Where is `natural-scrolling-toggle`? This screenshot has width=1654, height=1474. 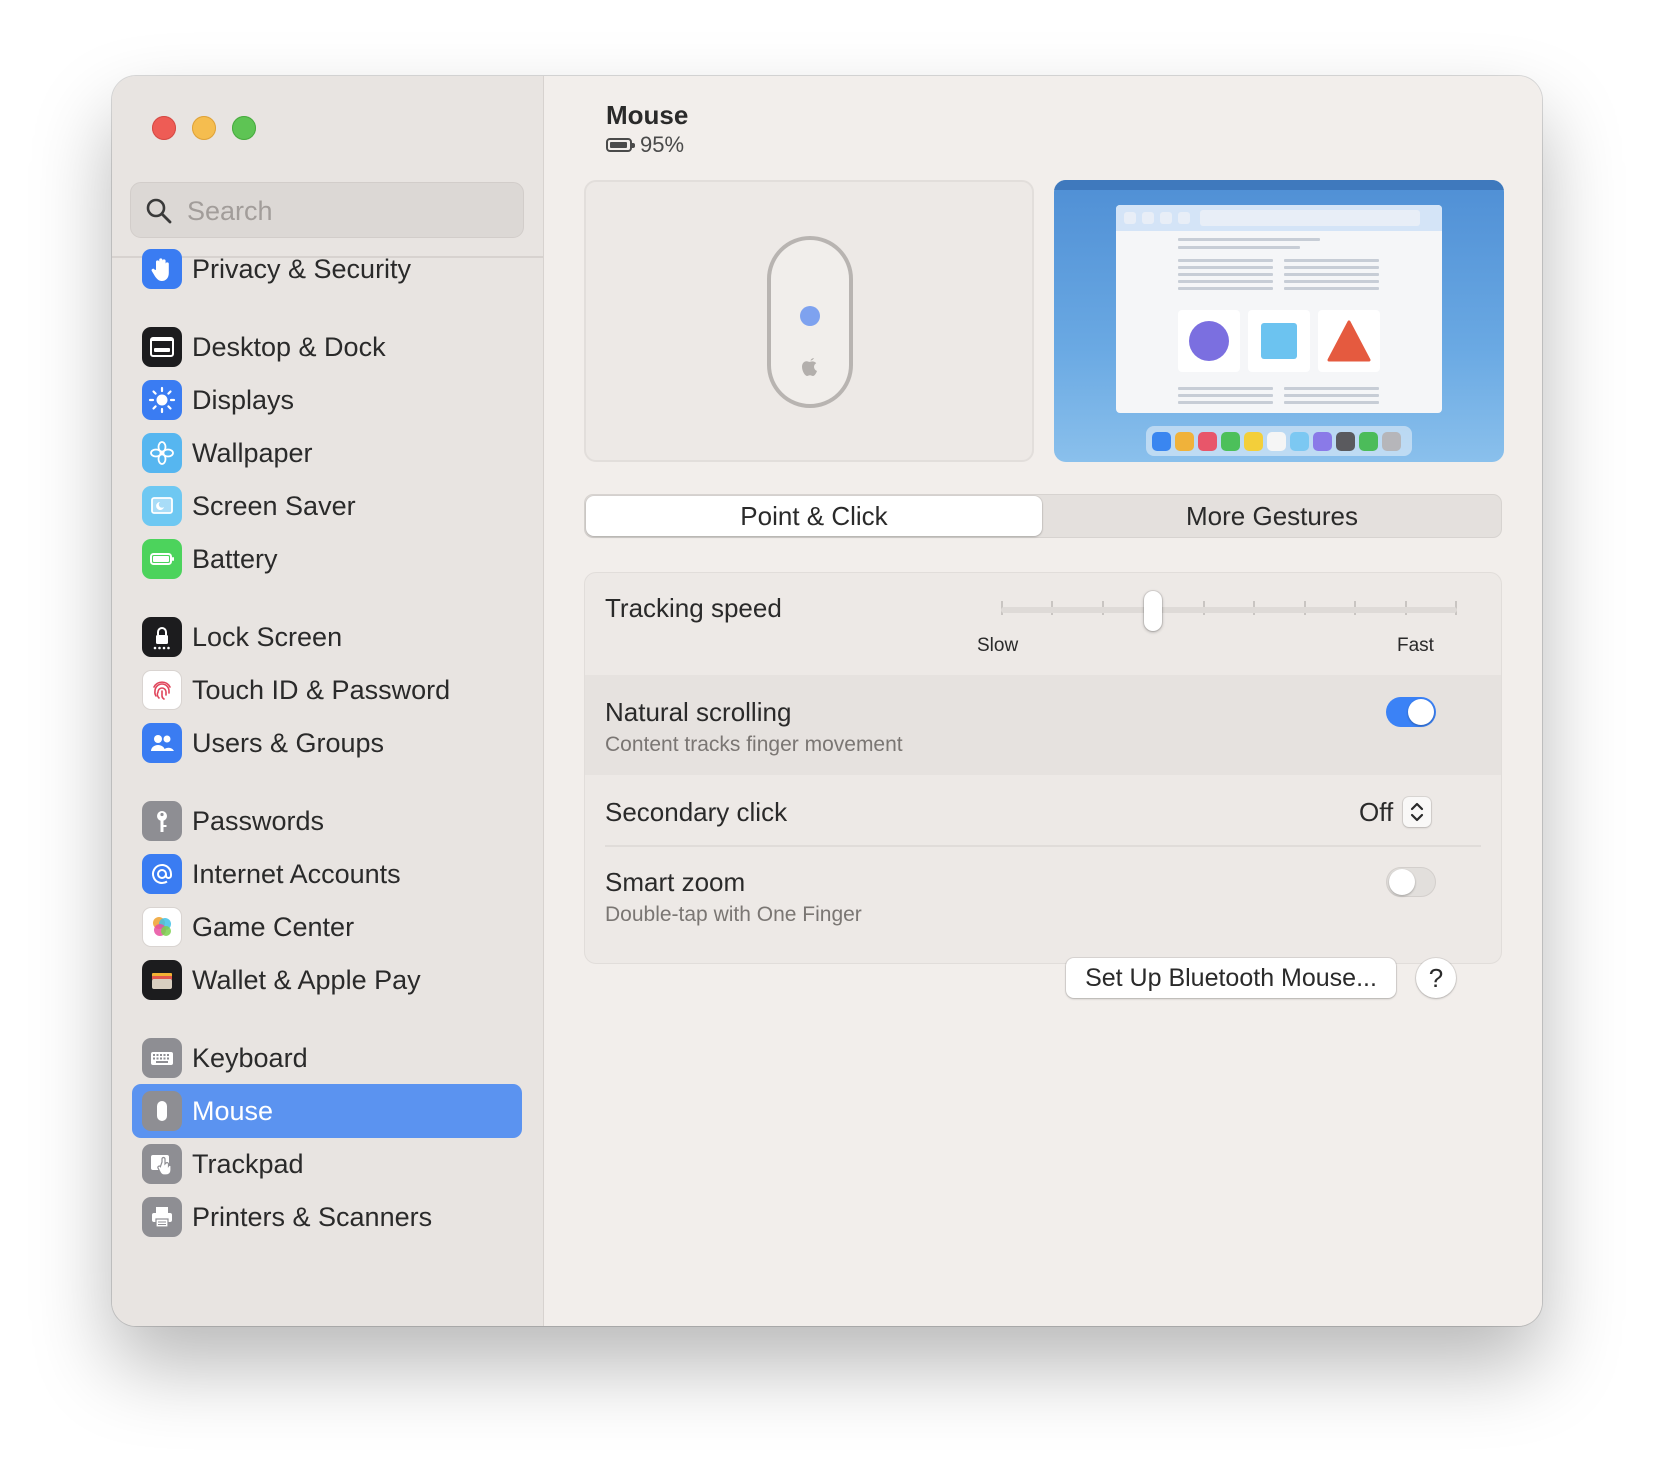
natural-scrolling-toggle is located at coordinates (1411, 712).